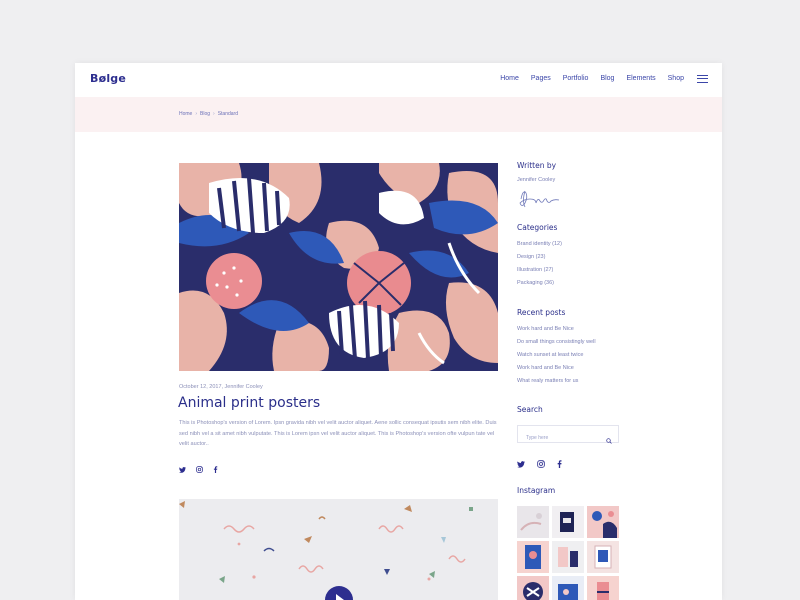  I want to click on instagram-heading: Instagram, so click(536, 490).